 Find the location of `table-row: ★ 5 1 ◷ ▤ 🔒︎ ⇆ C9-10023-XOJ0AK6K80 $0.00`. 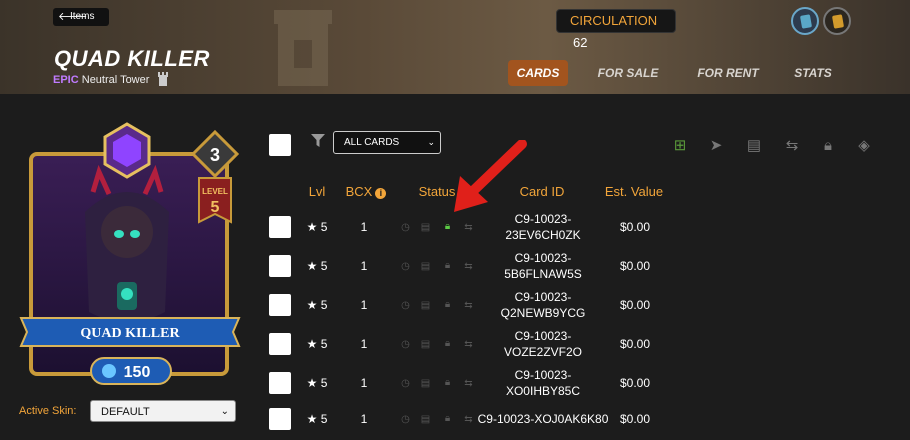

table-row: ★ 5 1 ◷ ▤ 🔒︎ ⇆ C9-10023-XOJ0AK6K80 $0.00 is located at coordinates (350, 421).